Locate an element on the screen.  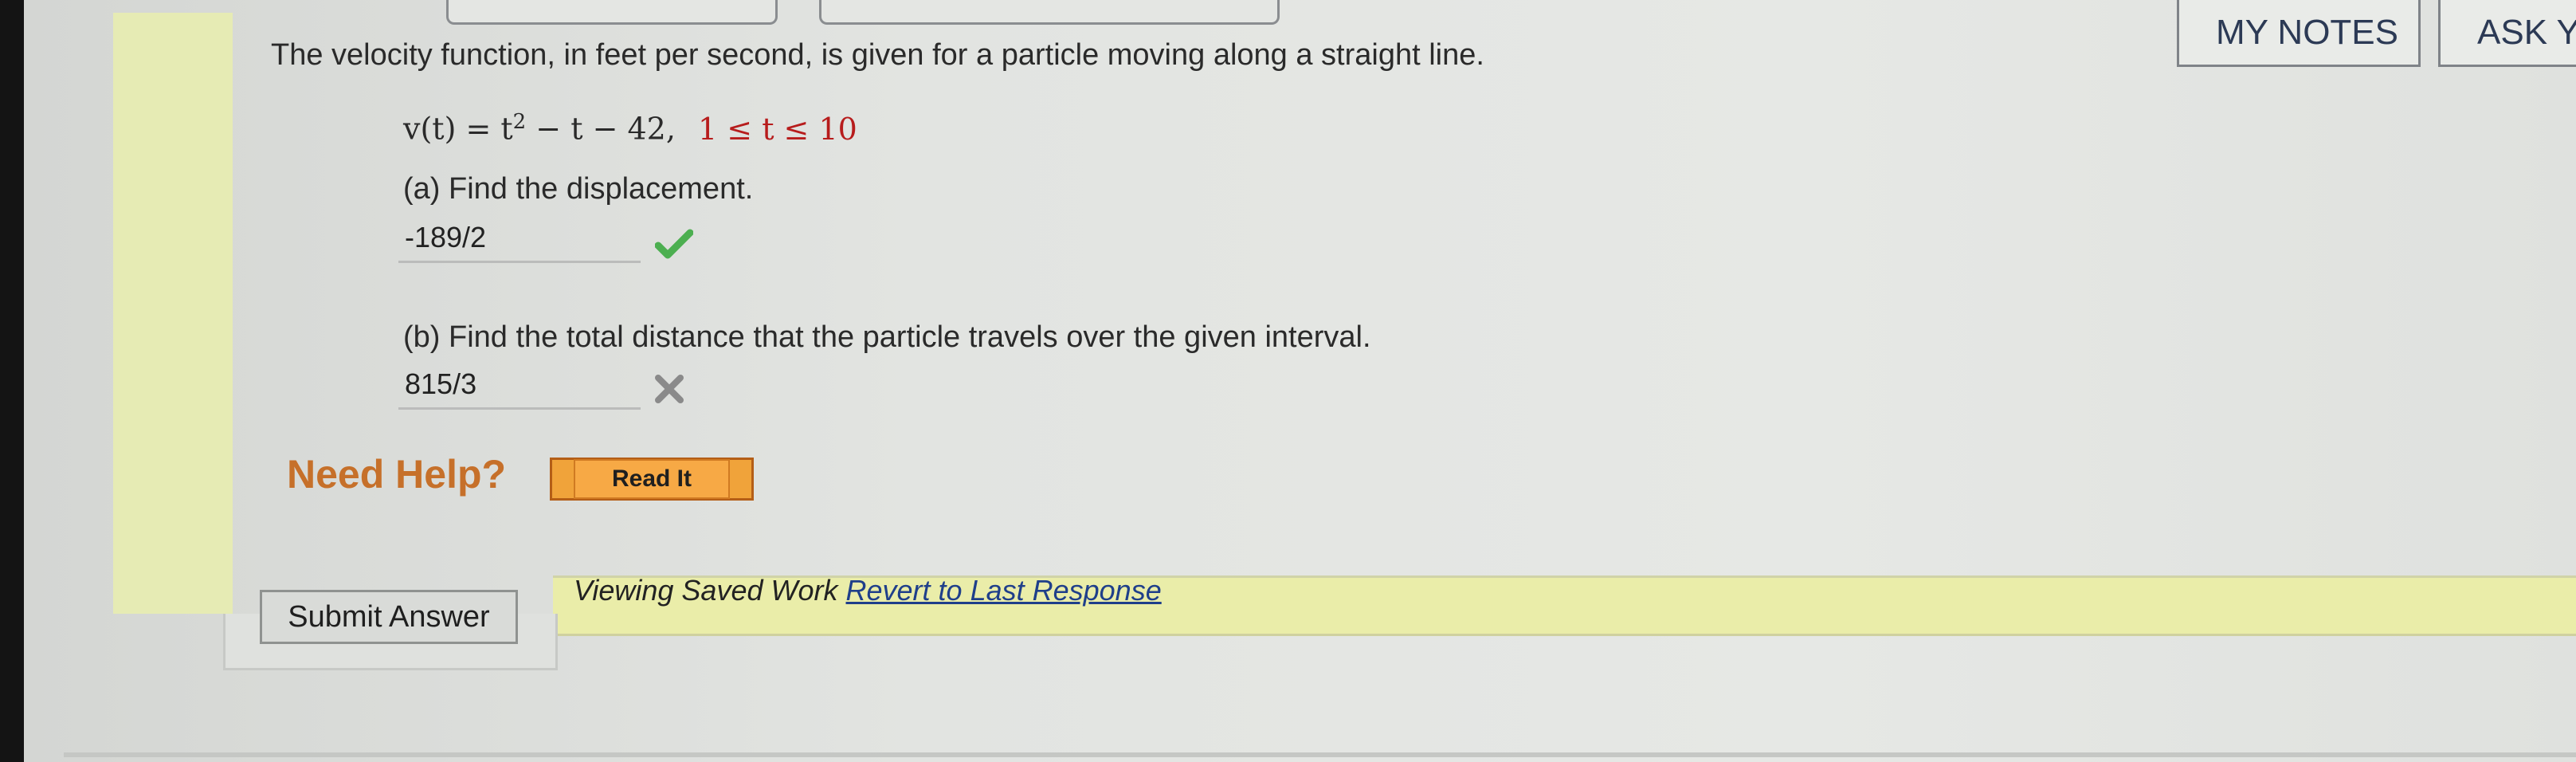
function-exponent: 2 is located at coordinates (519, 122).